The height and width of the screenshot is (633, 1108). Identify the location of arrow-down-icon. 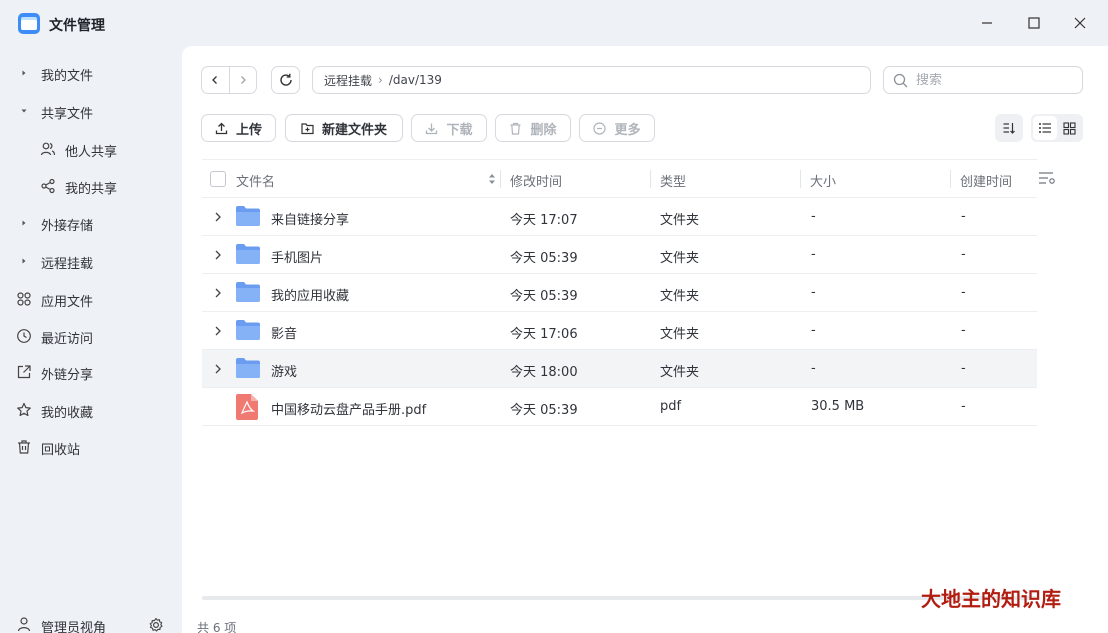
(24, 111).